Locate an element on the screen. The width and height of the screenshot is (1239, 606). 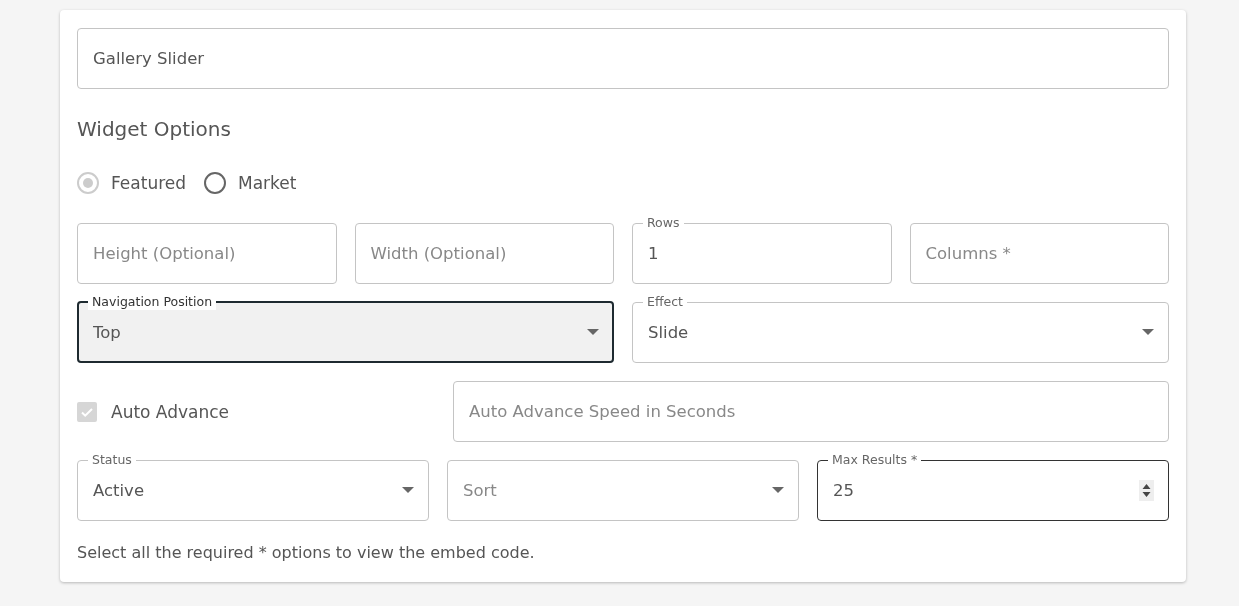
text-input: Columns * is located at coordinates (1039, 253).